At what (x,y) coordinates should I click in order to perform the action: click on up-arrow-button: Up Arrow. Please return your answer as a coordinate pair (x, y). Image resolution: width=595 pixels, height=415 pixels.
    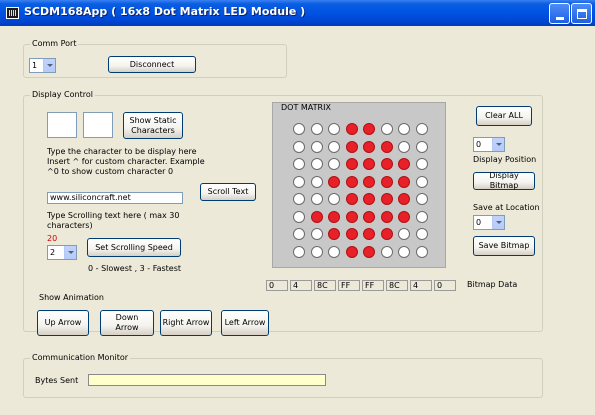
    Looking at the image, I should click on (63, 323).